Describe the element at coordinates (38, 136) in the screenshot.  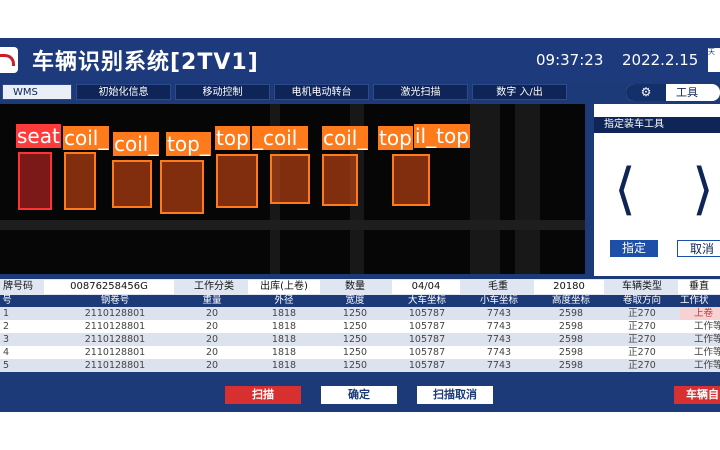
I see `detection-label: seat` at that location.